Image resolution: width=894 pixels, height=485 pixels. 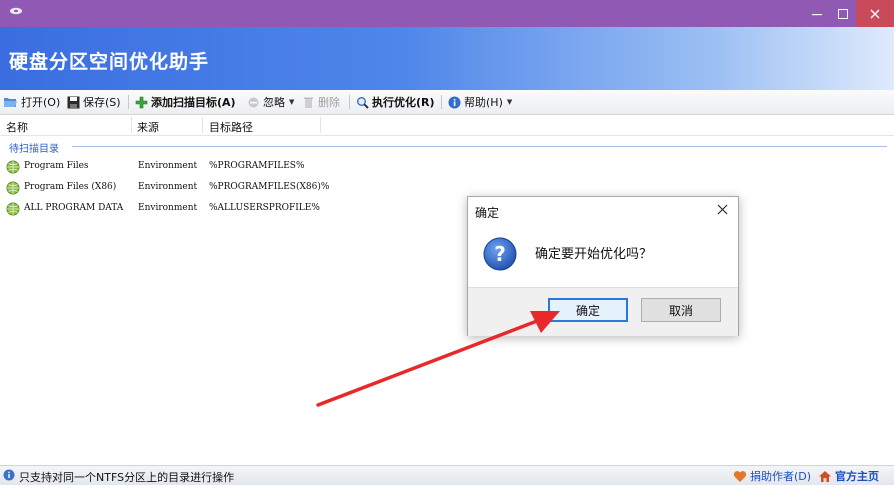 I want to click on confirm-dialog: 确定 ? 确定要开始优化吗？ 确定 取消, so click(x=603, y=266).